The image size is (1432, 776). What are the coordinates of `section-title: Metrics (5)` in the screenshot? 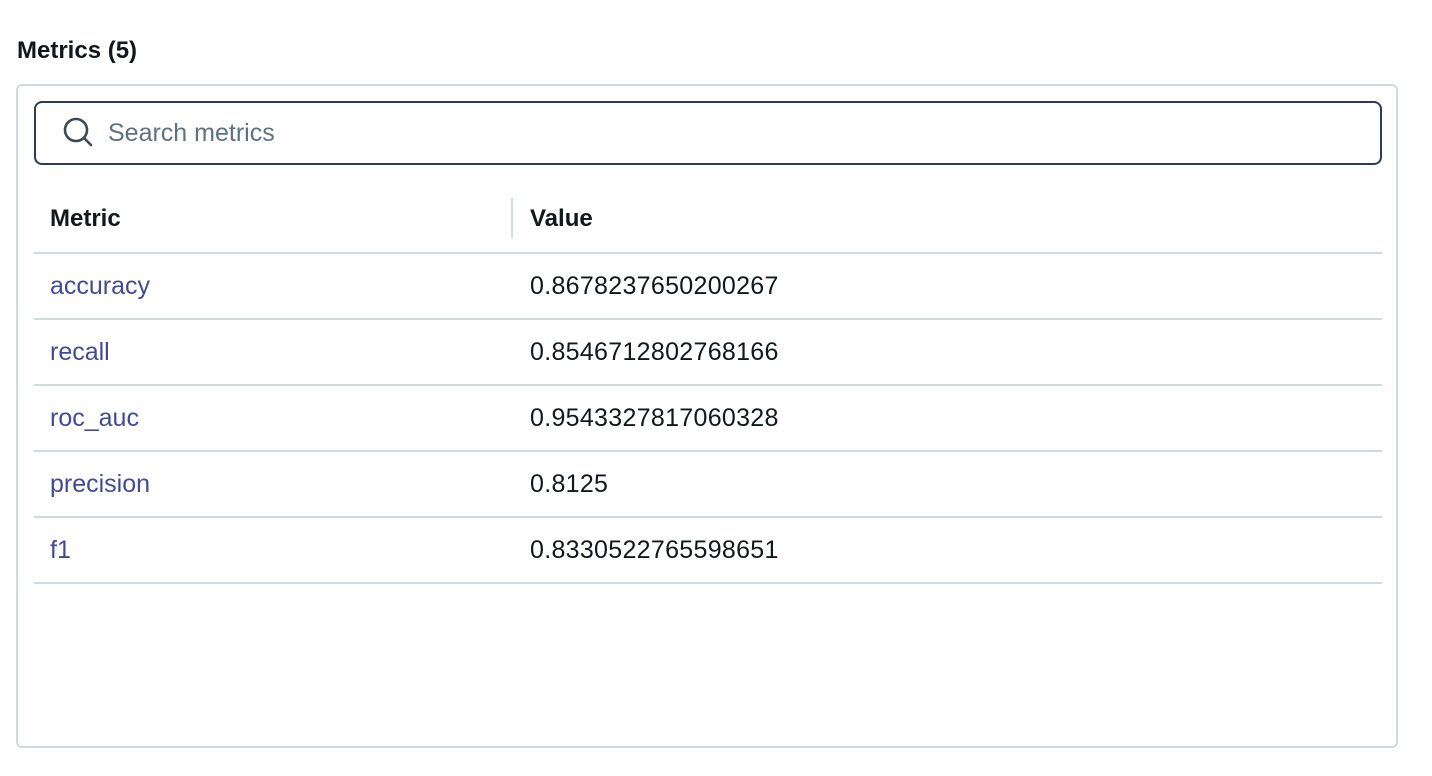 It's located at (77, 50).